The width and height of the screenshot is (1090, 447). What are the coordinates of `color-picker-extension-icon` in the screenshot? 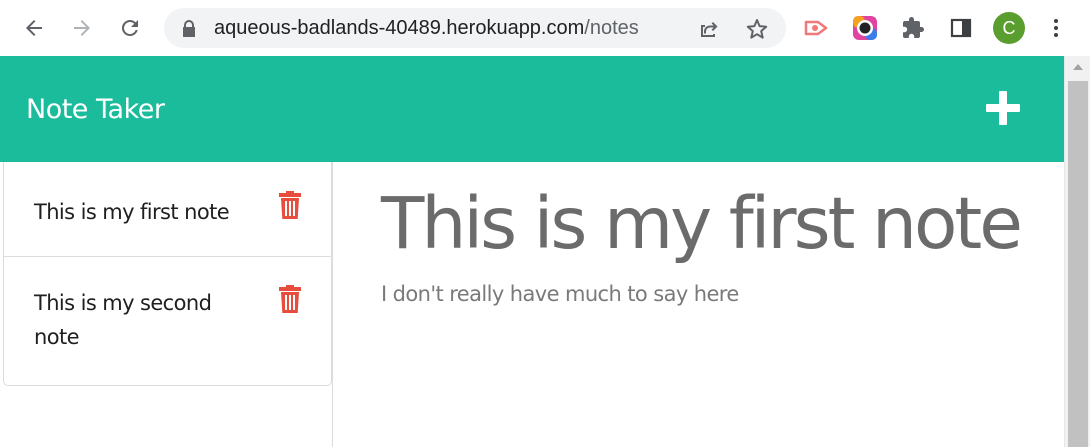 It's located at (865, 28).